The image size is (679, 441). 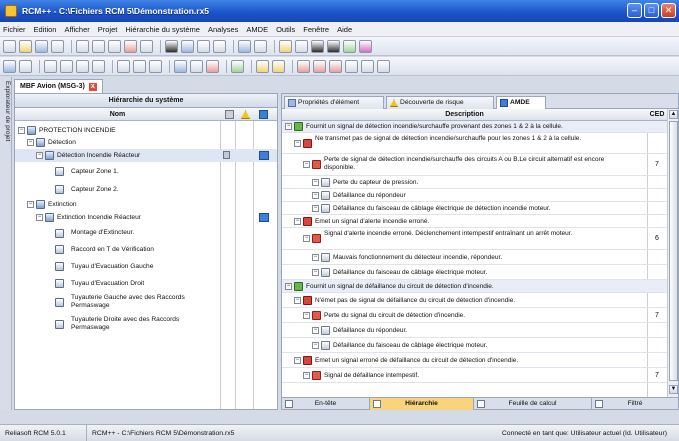 I want to click on tab-feuille-de-calcul: Feuille de calcul, so click(x=533, y=404).